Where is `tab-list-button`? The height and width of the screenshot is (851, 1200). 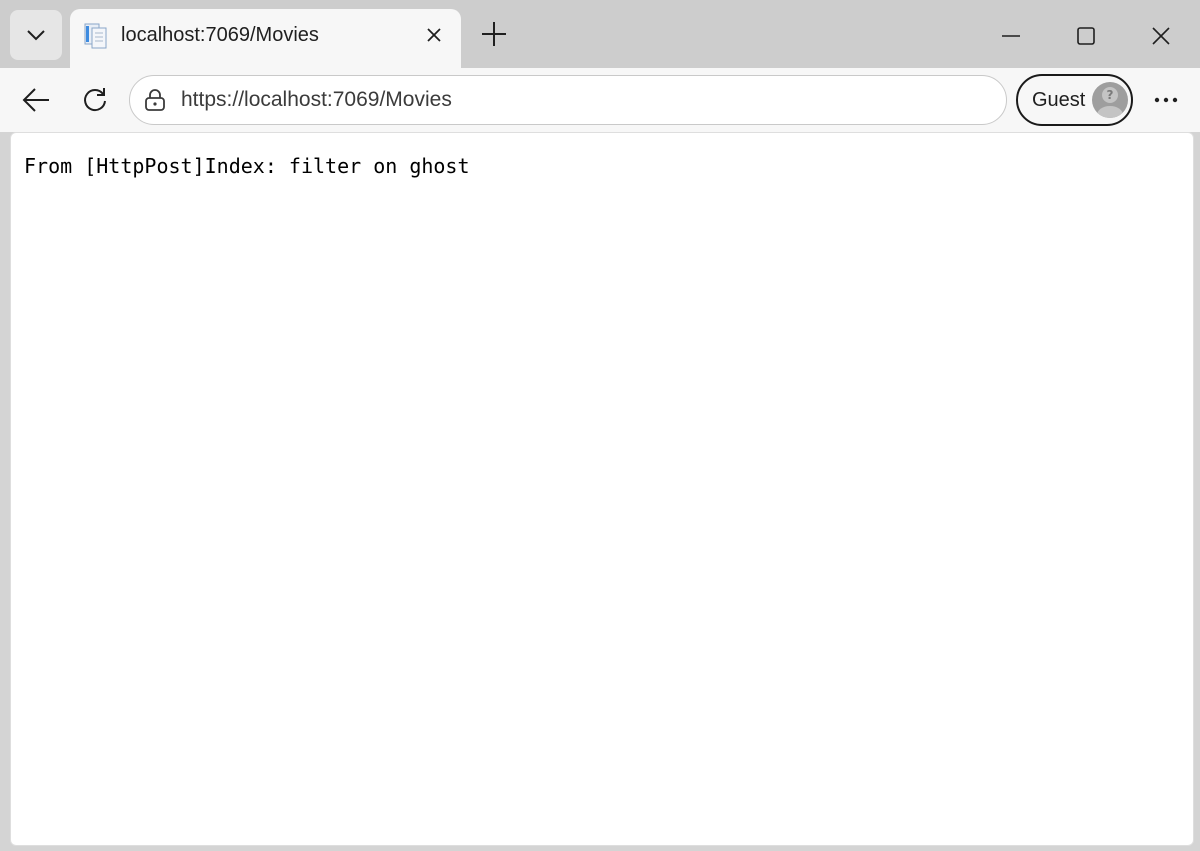
tab-list-button is located at coordinates (36, 35).